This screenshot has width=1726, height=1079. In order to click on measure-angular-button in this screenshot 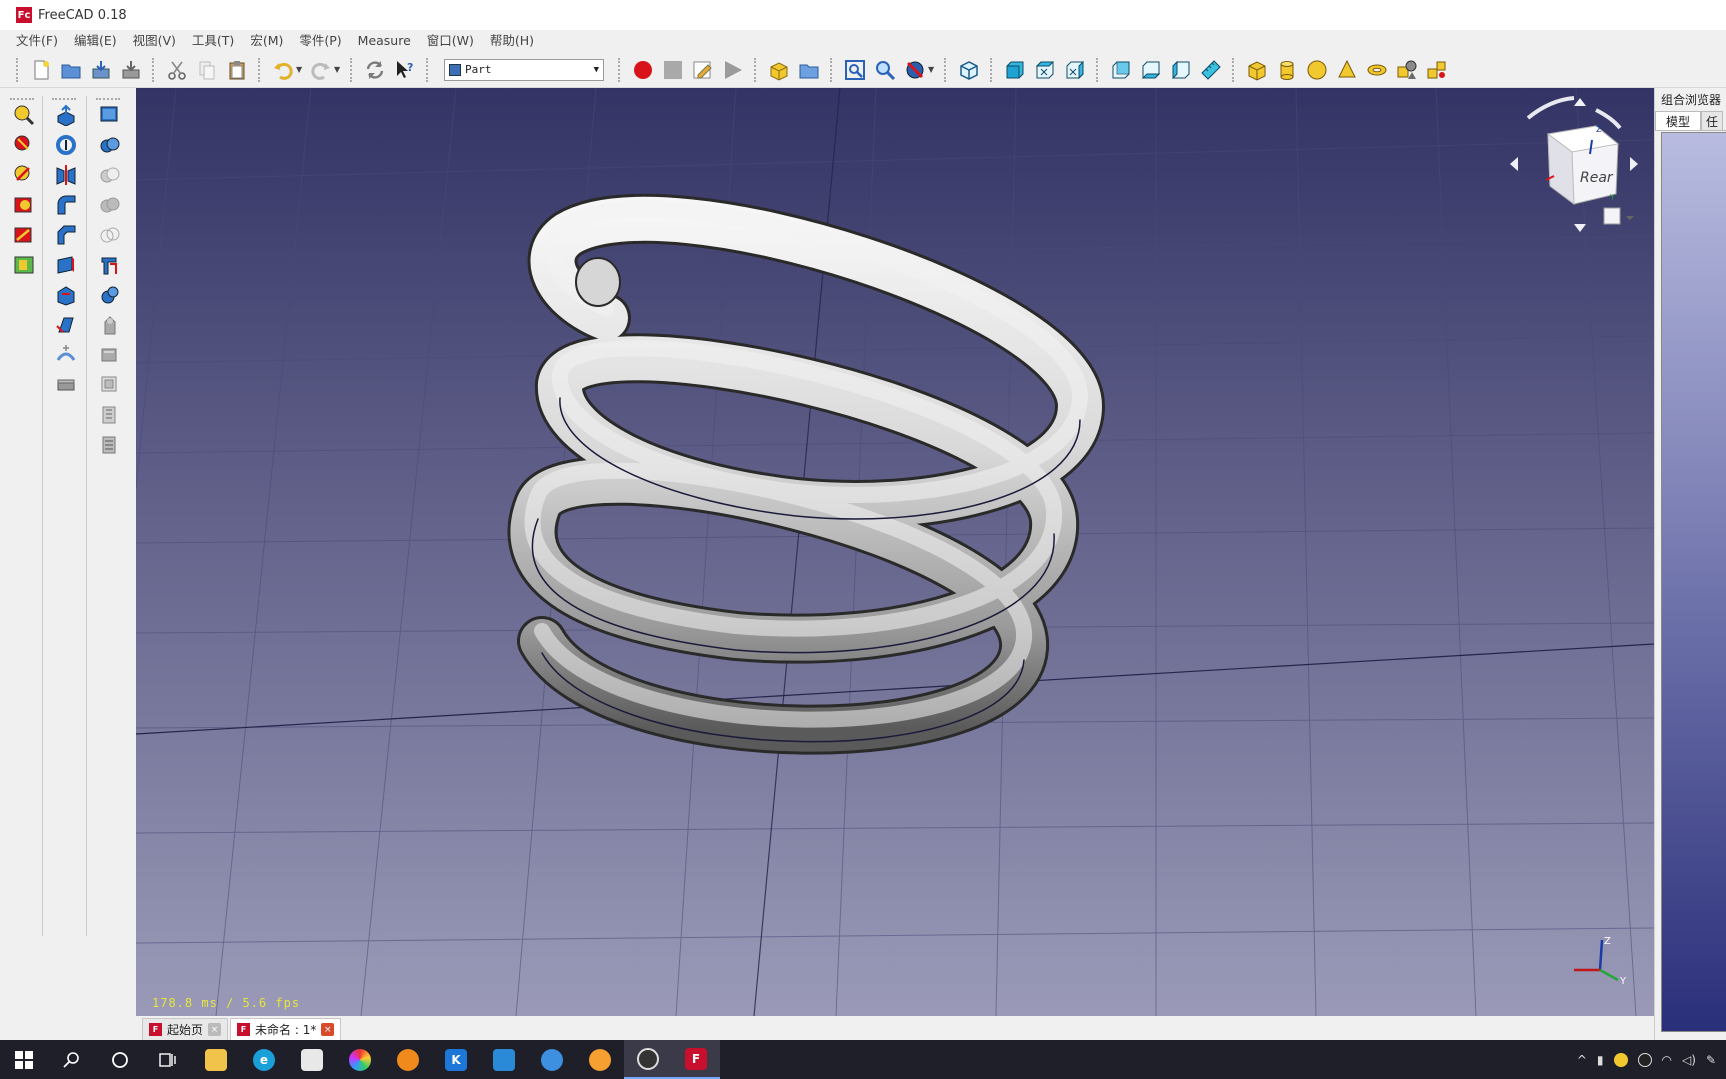, I will do `click(24, 145)`.